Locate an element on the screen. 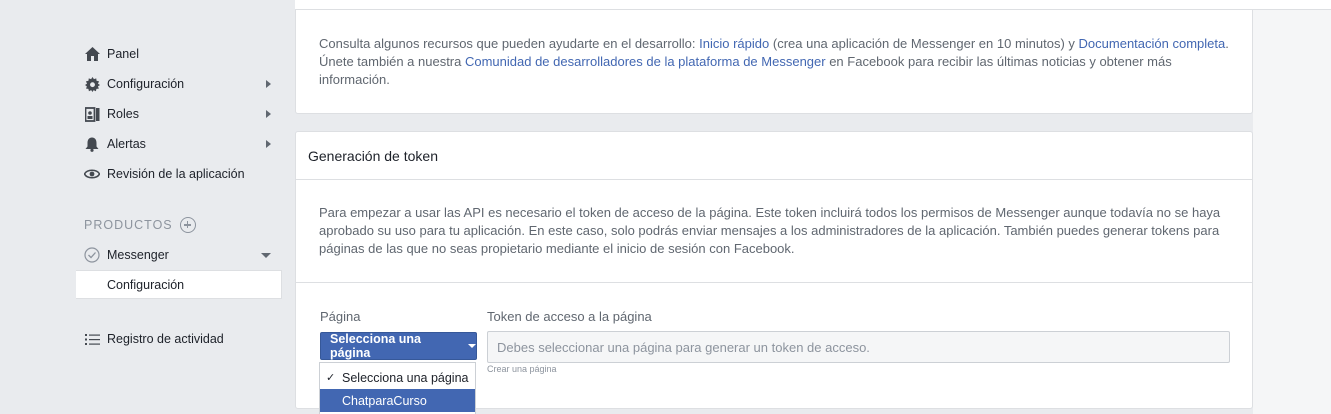 The height and width of the screenshot is (414, 1331). sidebar-item-label: Alertas is located at coordinates (126, 144).